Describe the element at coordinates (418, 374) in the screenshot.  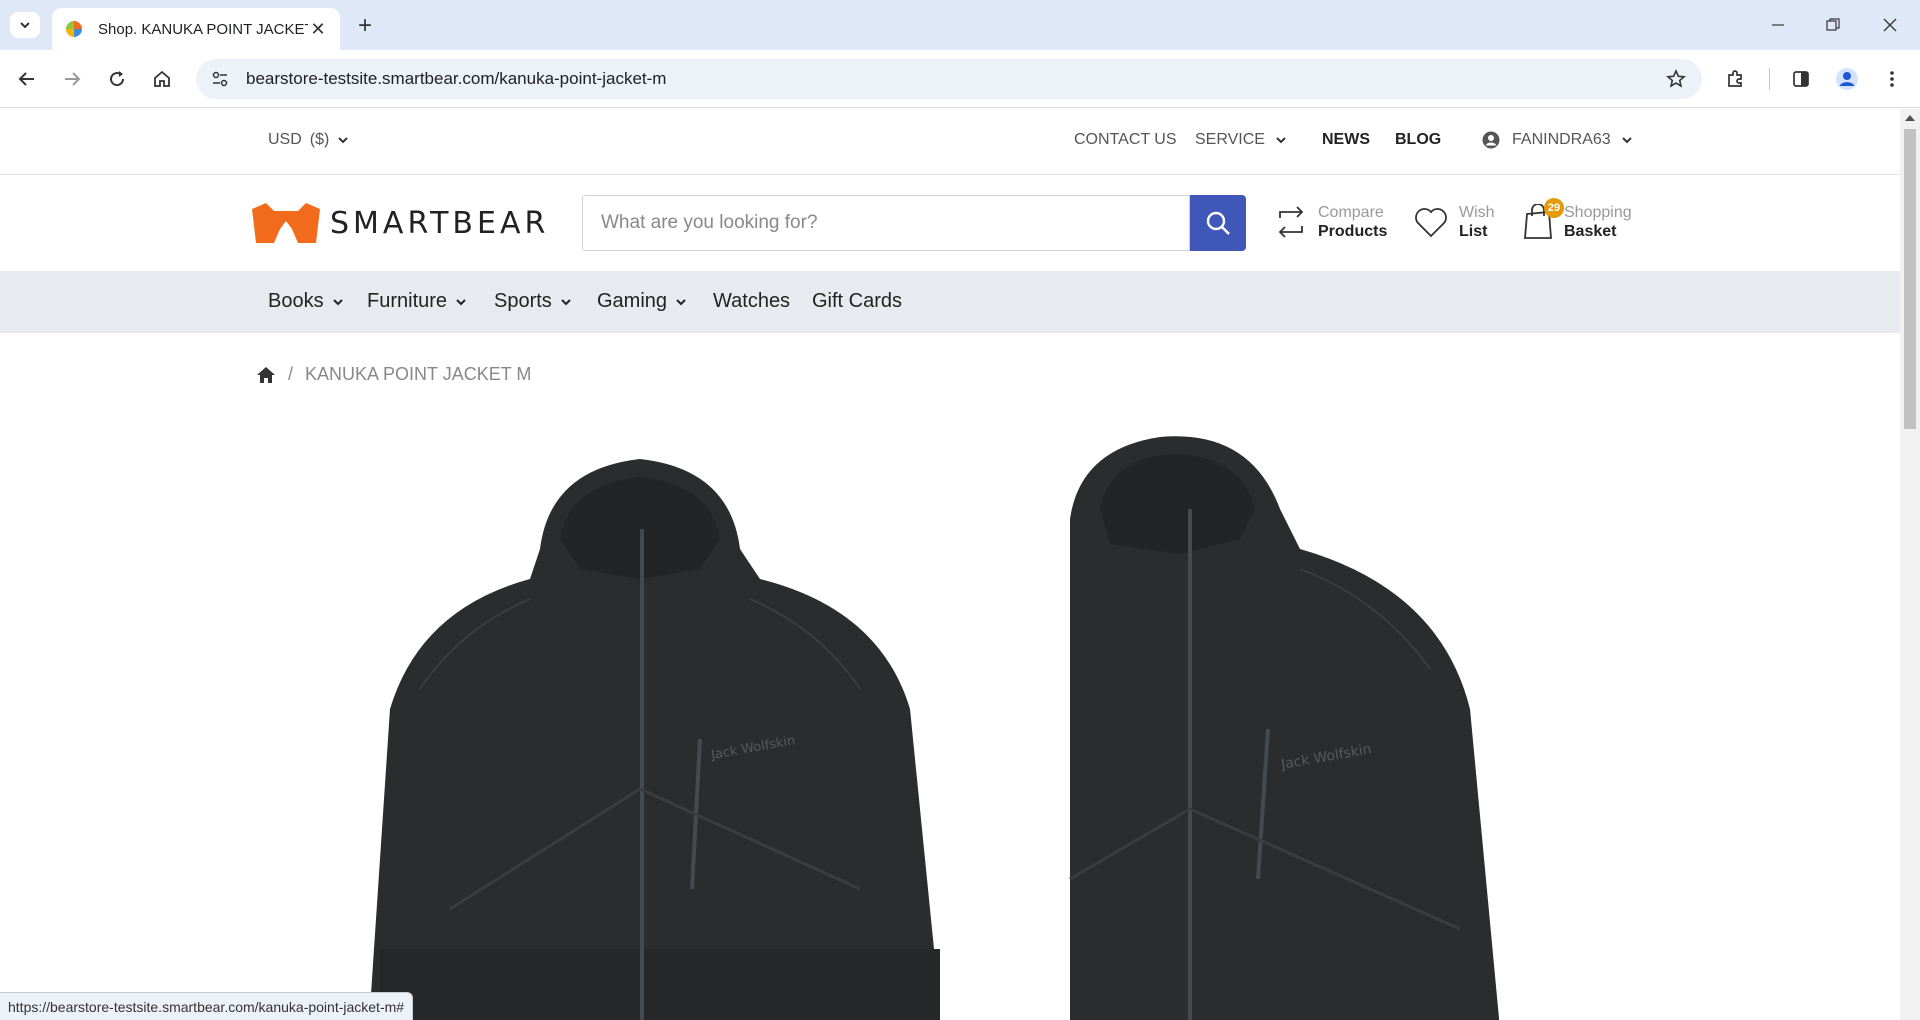
I see `breadcrumb-current: KANUKA POINT JACKET M` at that location.